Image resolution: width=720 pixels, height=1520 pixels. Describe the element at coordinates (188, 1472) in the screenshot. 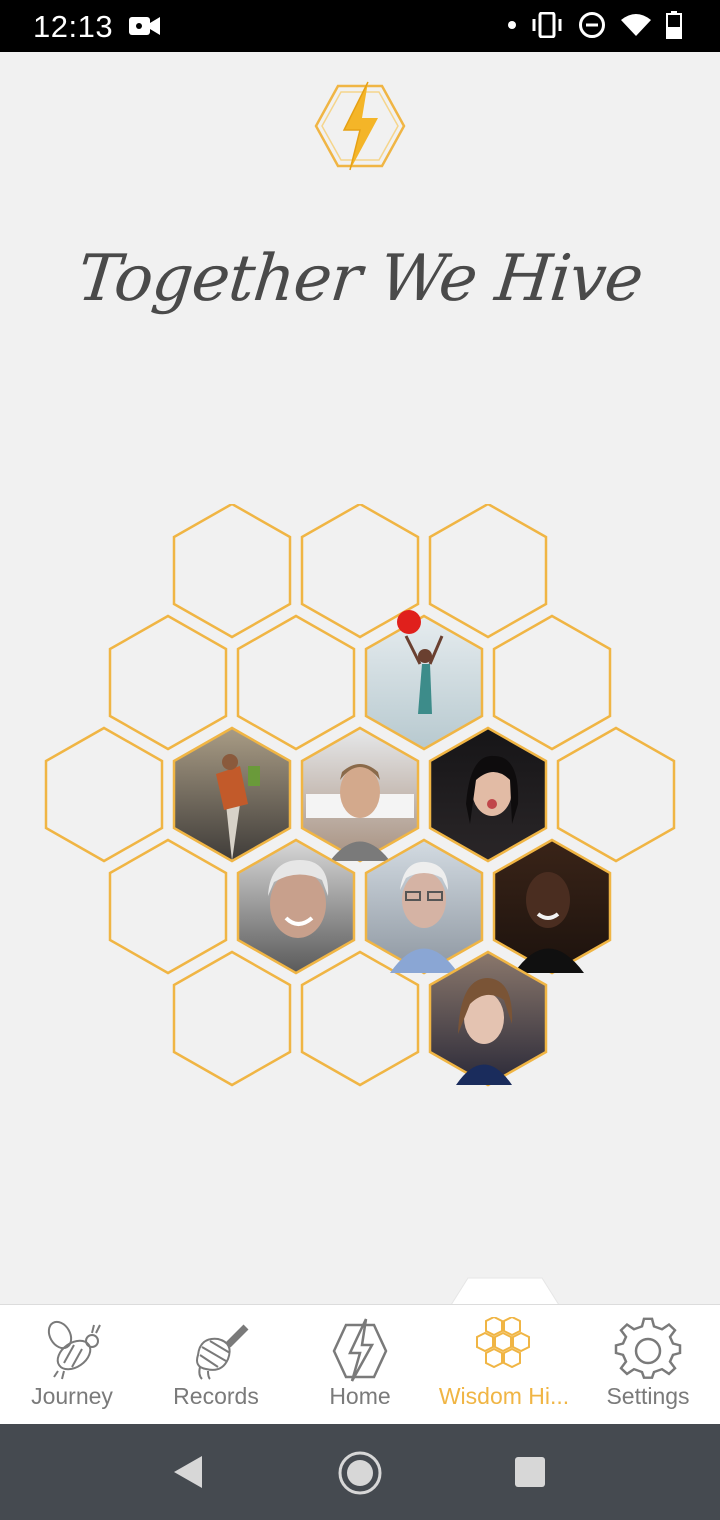

I see `back-icon` at that location.